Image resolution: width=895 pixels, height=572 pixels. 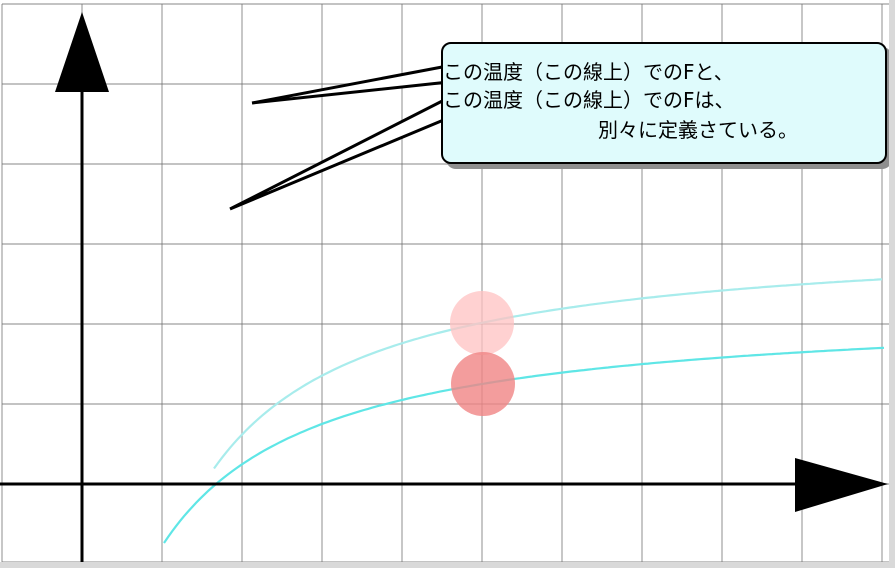 What do you see at coordinates (589, 100) in the screenshot?
I see `callout-line-2: この温度（この線上）でのFは、` at bounding box center [589, 100].